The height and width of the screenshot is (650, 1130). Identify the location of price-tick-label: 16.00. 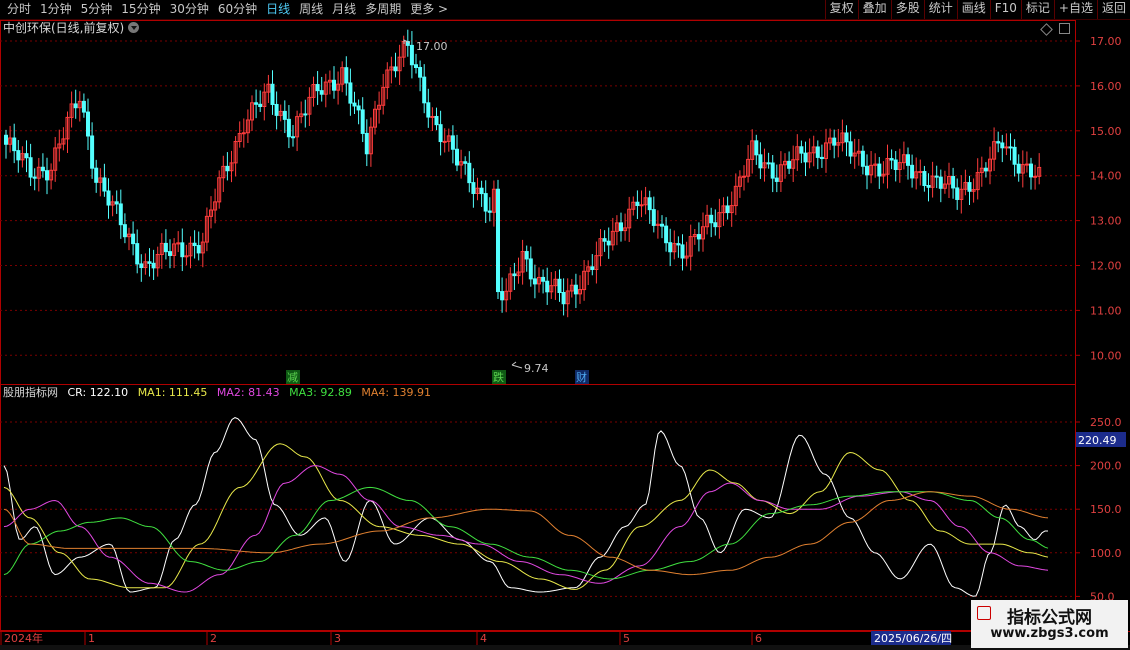
(1106, 86).